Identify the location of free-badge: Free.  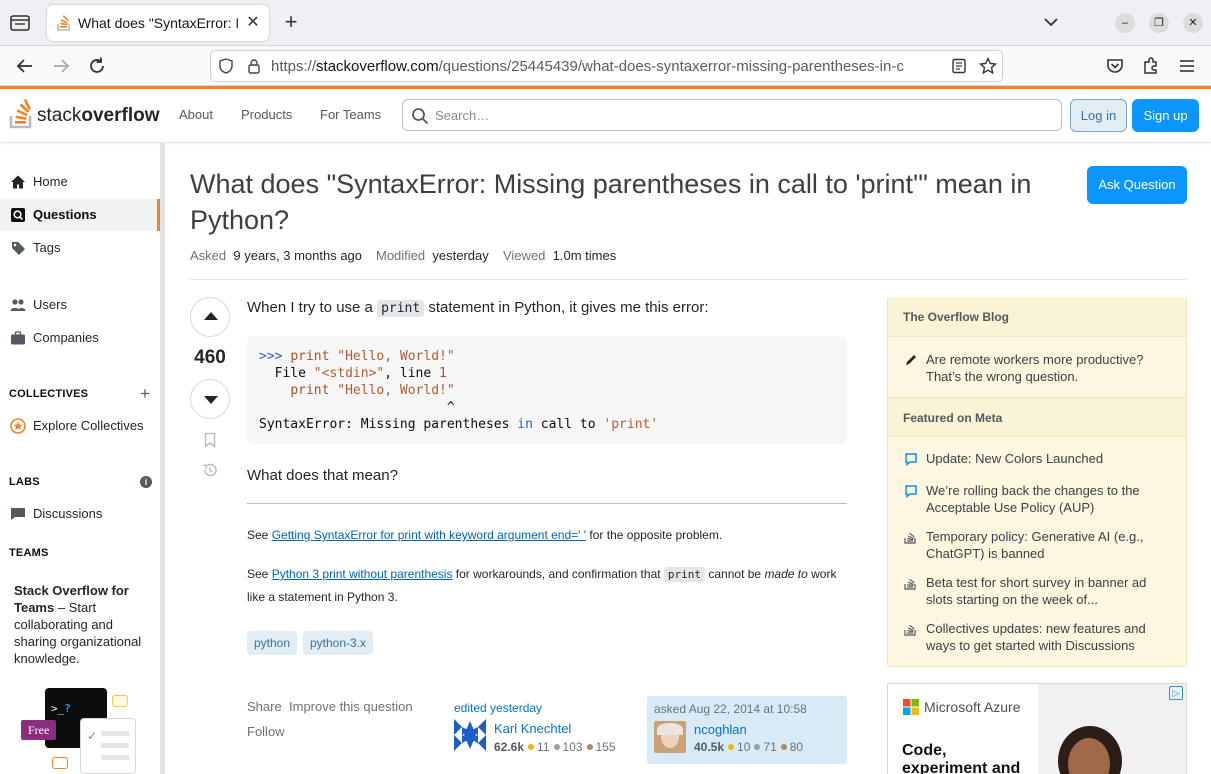
(39, 730).